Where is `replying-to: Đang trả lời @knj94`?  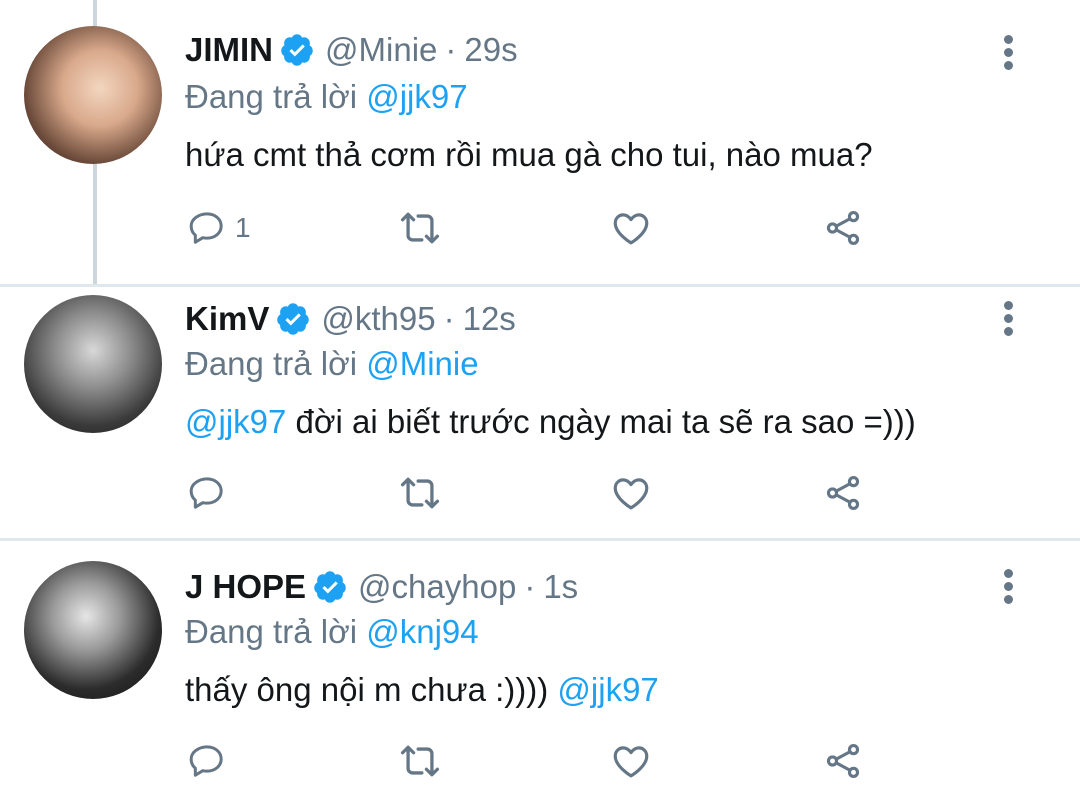
replying-to: Đang trả lời @knj94 is located at coordinates (332, 632).